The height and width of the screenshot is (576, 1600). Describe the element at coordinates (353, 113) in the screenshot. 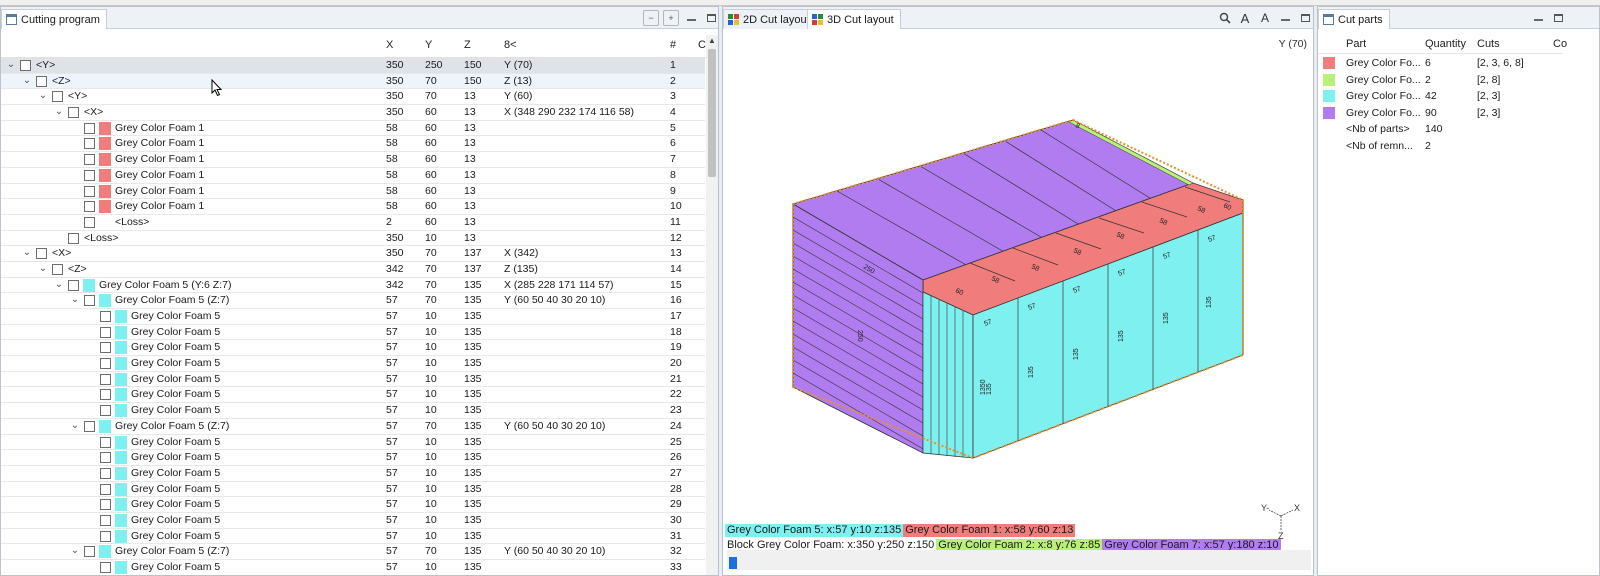

I see `tree-row: ⌄ <X> 350 60 13 X (348 290 232 174 116 58) 4` at that location.